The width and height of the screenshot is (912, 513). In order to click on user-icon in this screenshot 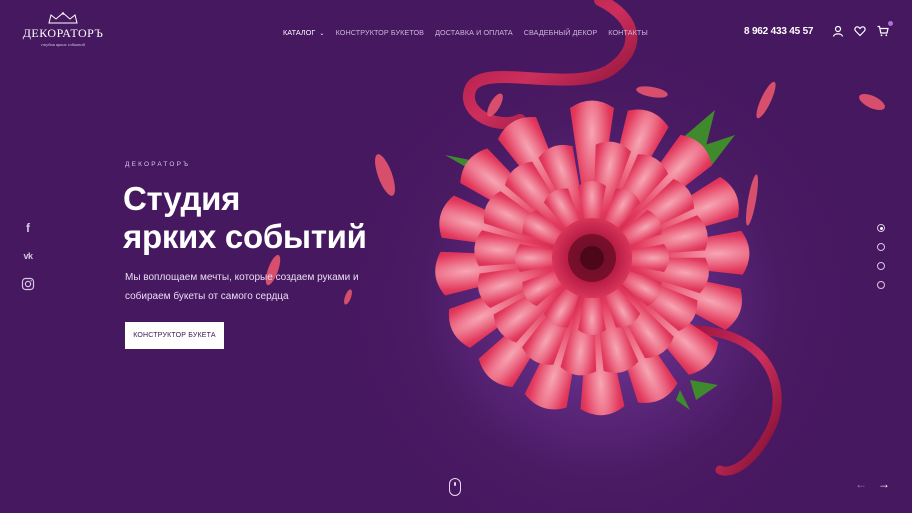, I will do `click(838, 31)`.